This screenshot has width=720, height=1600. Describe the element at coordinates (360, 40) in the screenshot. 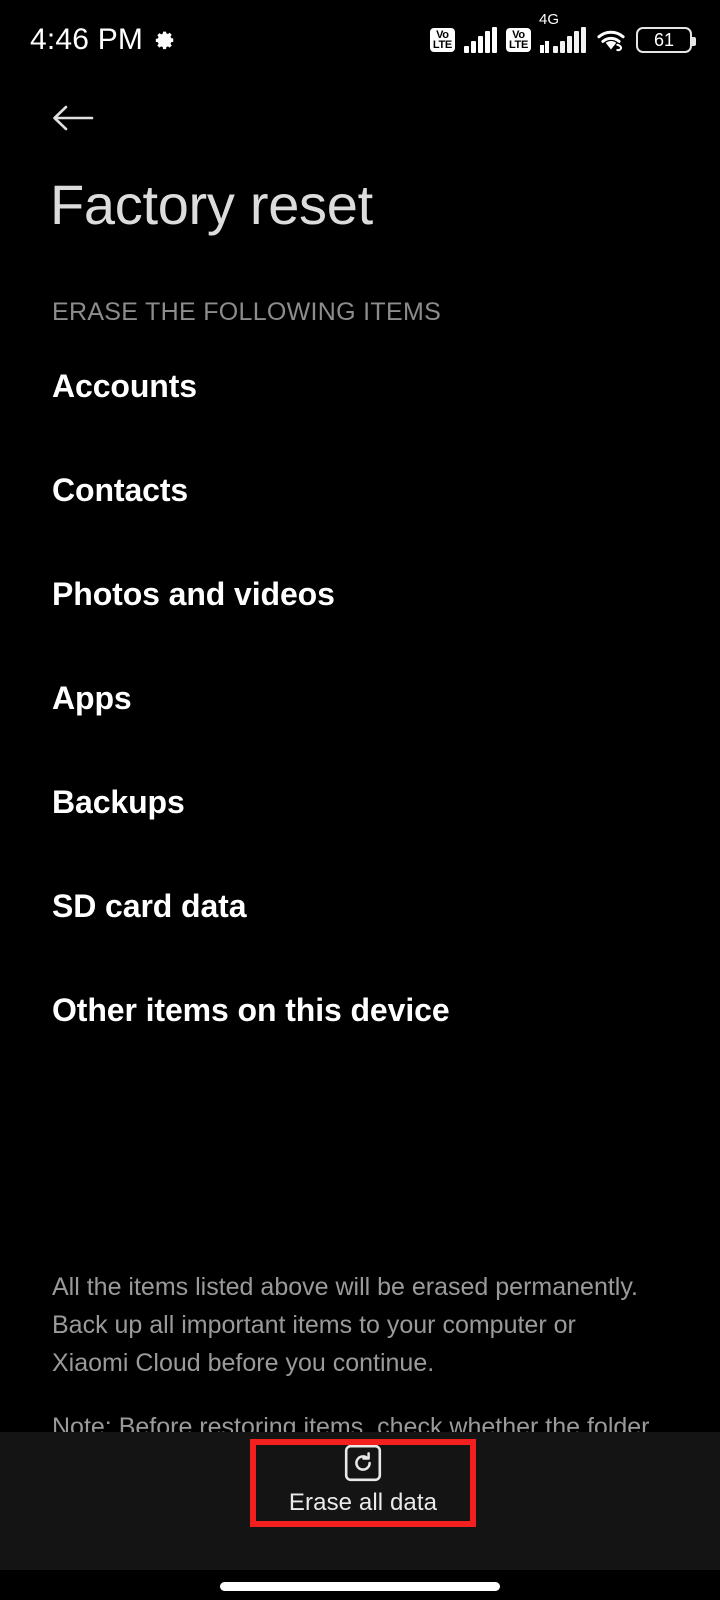

I see `status-bar: 4:46 PM Vo LTE Vo LTE 4G 61` at that location.